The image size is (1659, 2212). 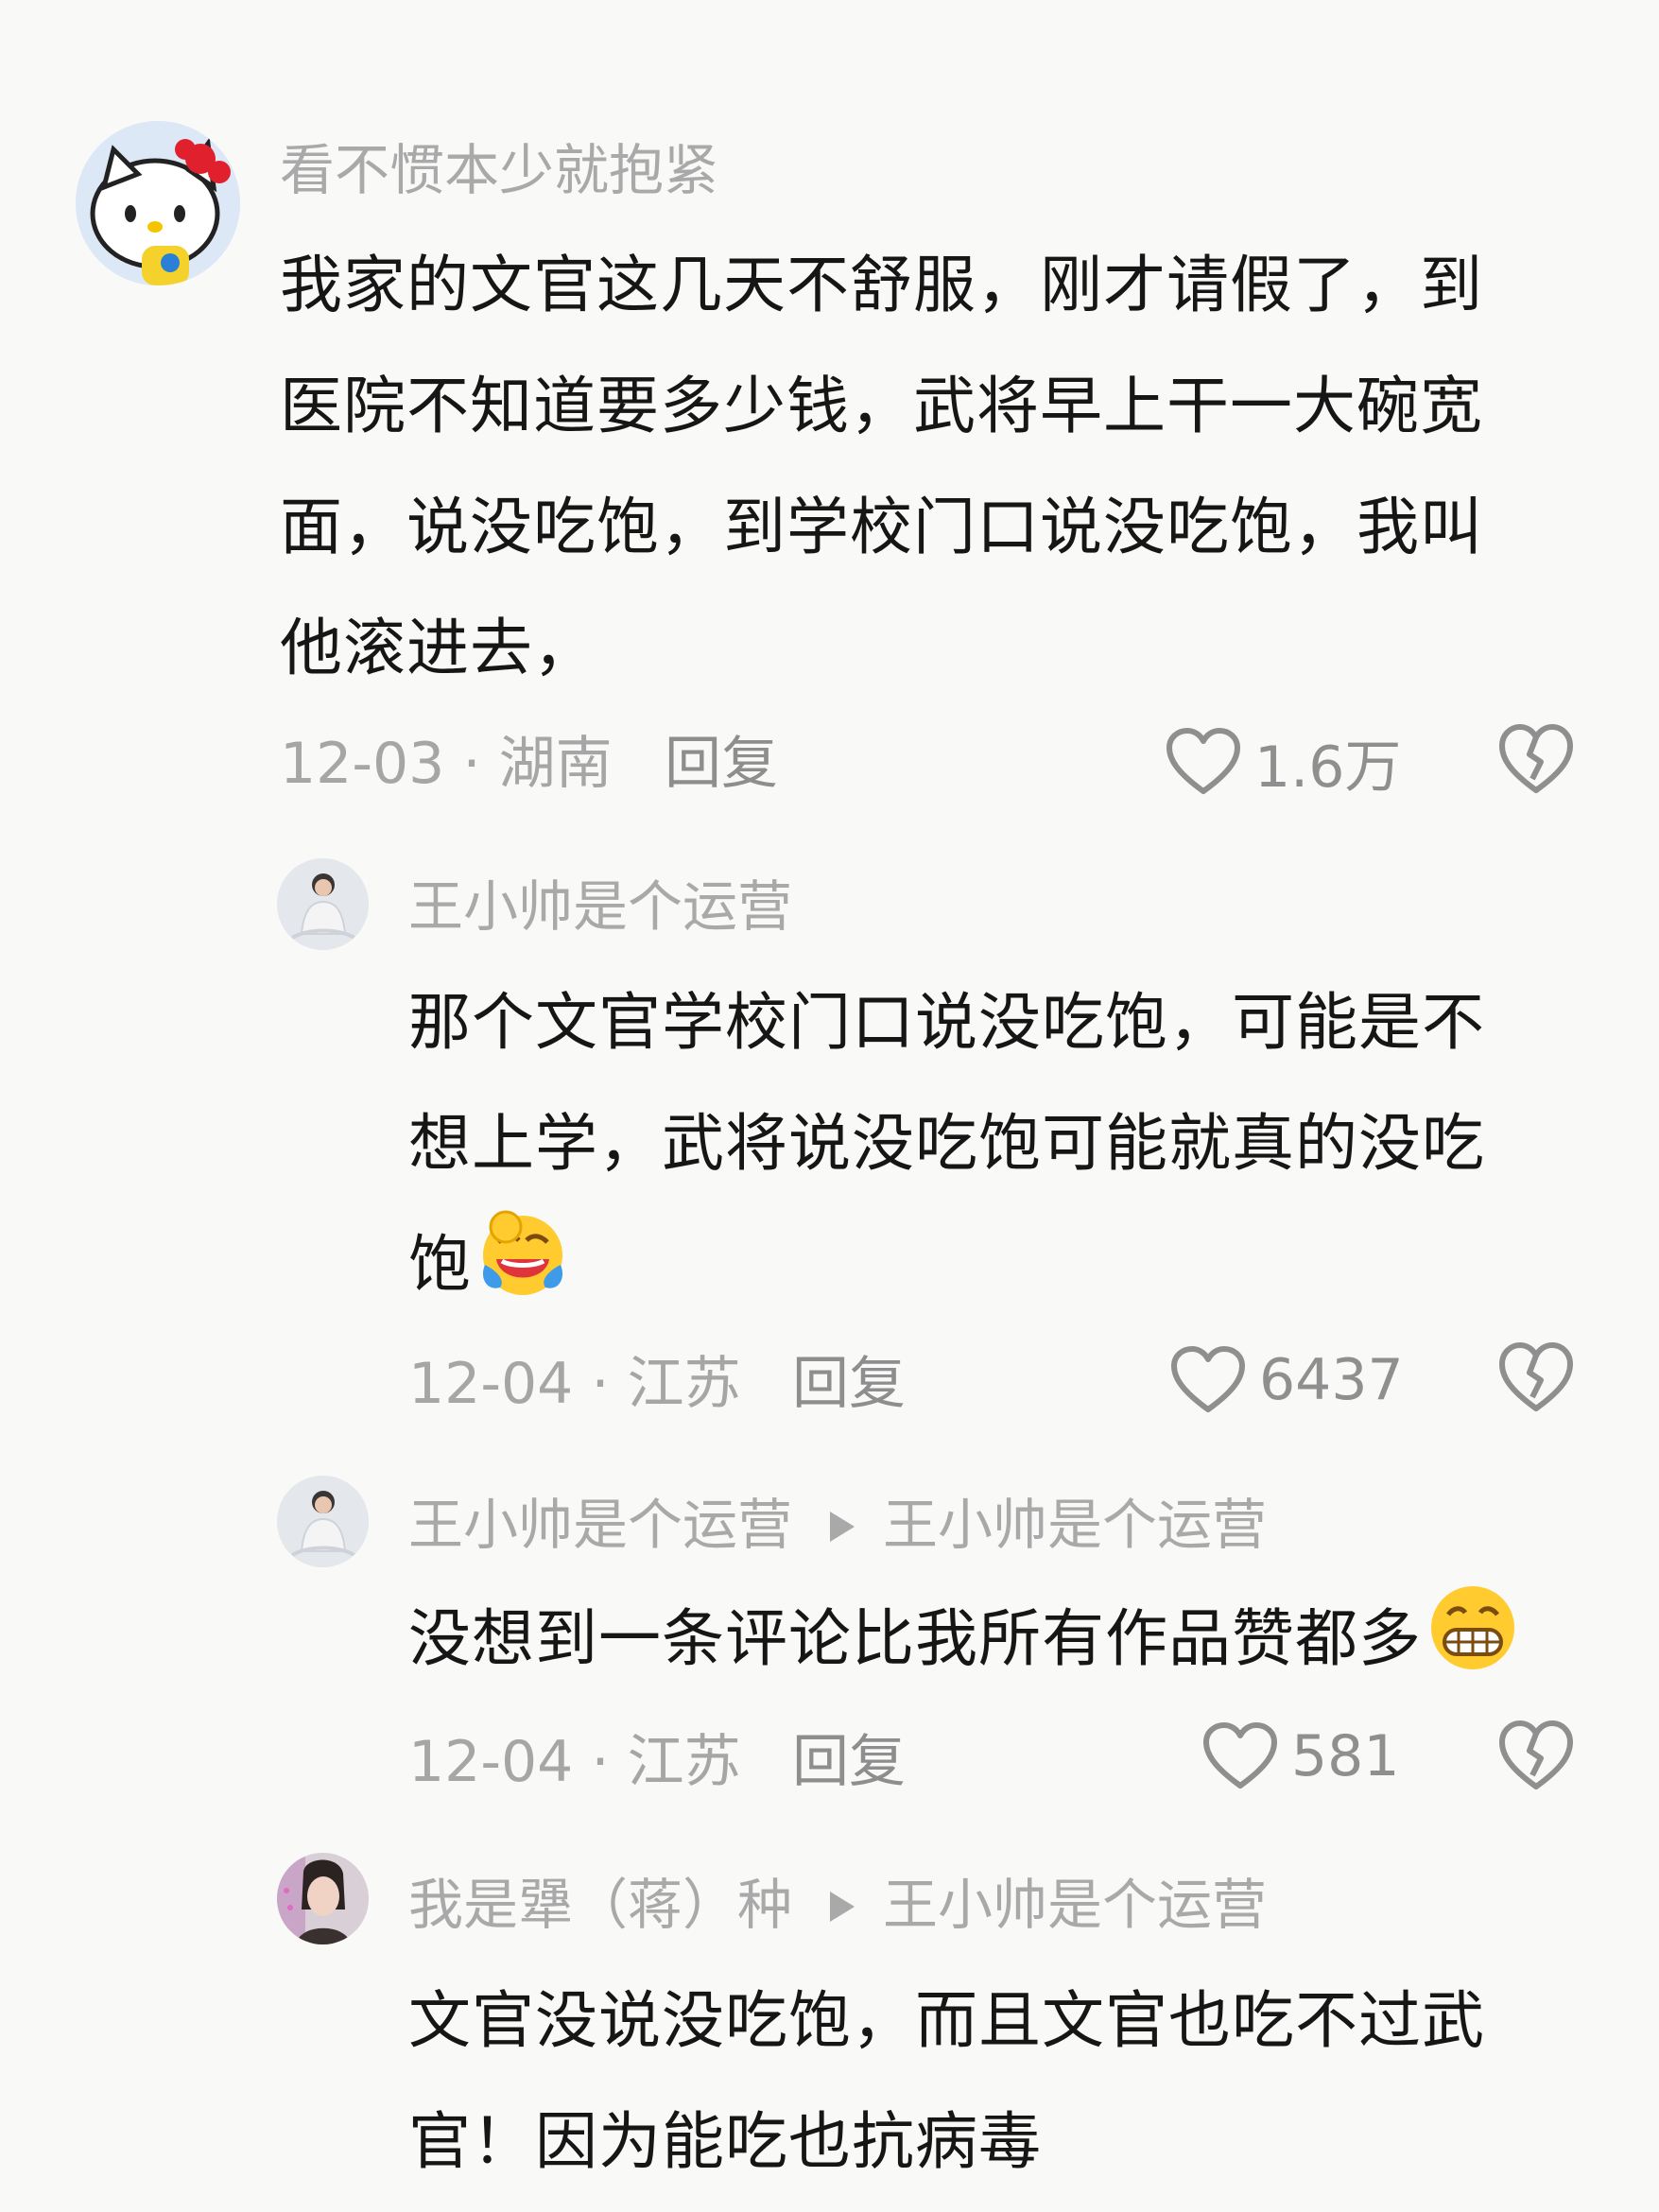 What do you see at coordinates (1472, 1627) in the screenshot?
I see `grinning-emoji-icon` at bounding box center [1472, 1627].